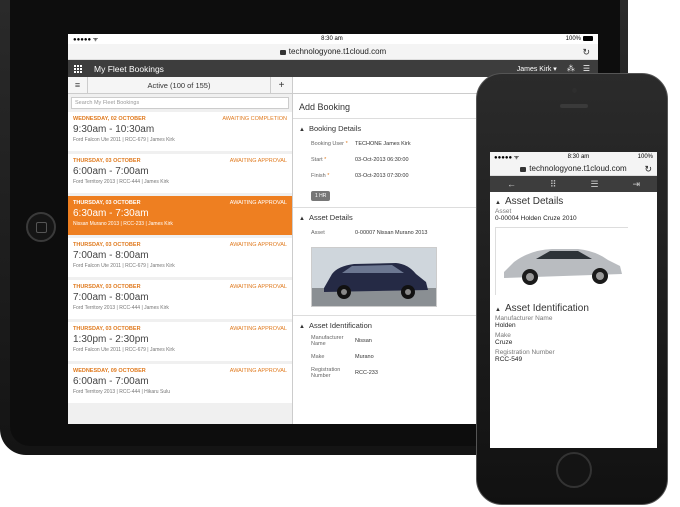 This screenshot has height=507, width=680. Describe the element at coordinates (383, 144) in the screenshot. I see `booking-user-value: TECHONE James Kirk` at that location.